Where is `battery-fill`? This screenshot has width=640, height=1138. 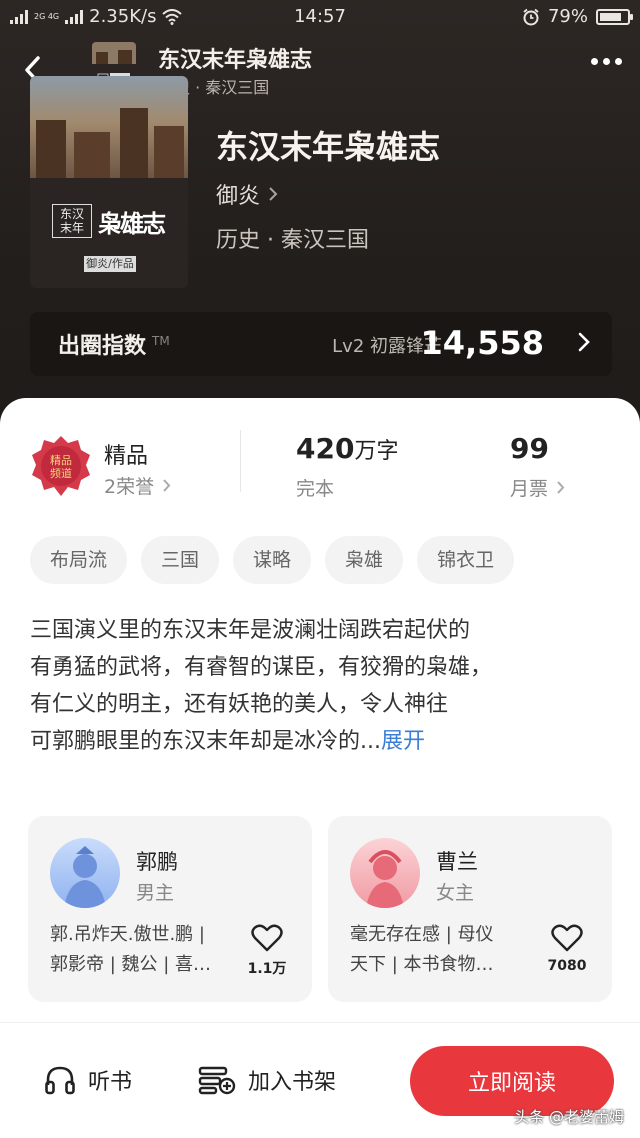 battery-fill is located at coordinates (610, 16).